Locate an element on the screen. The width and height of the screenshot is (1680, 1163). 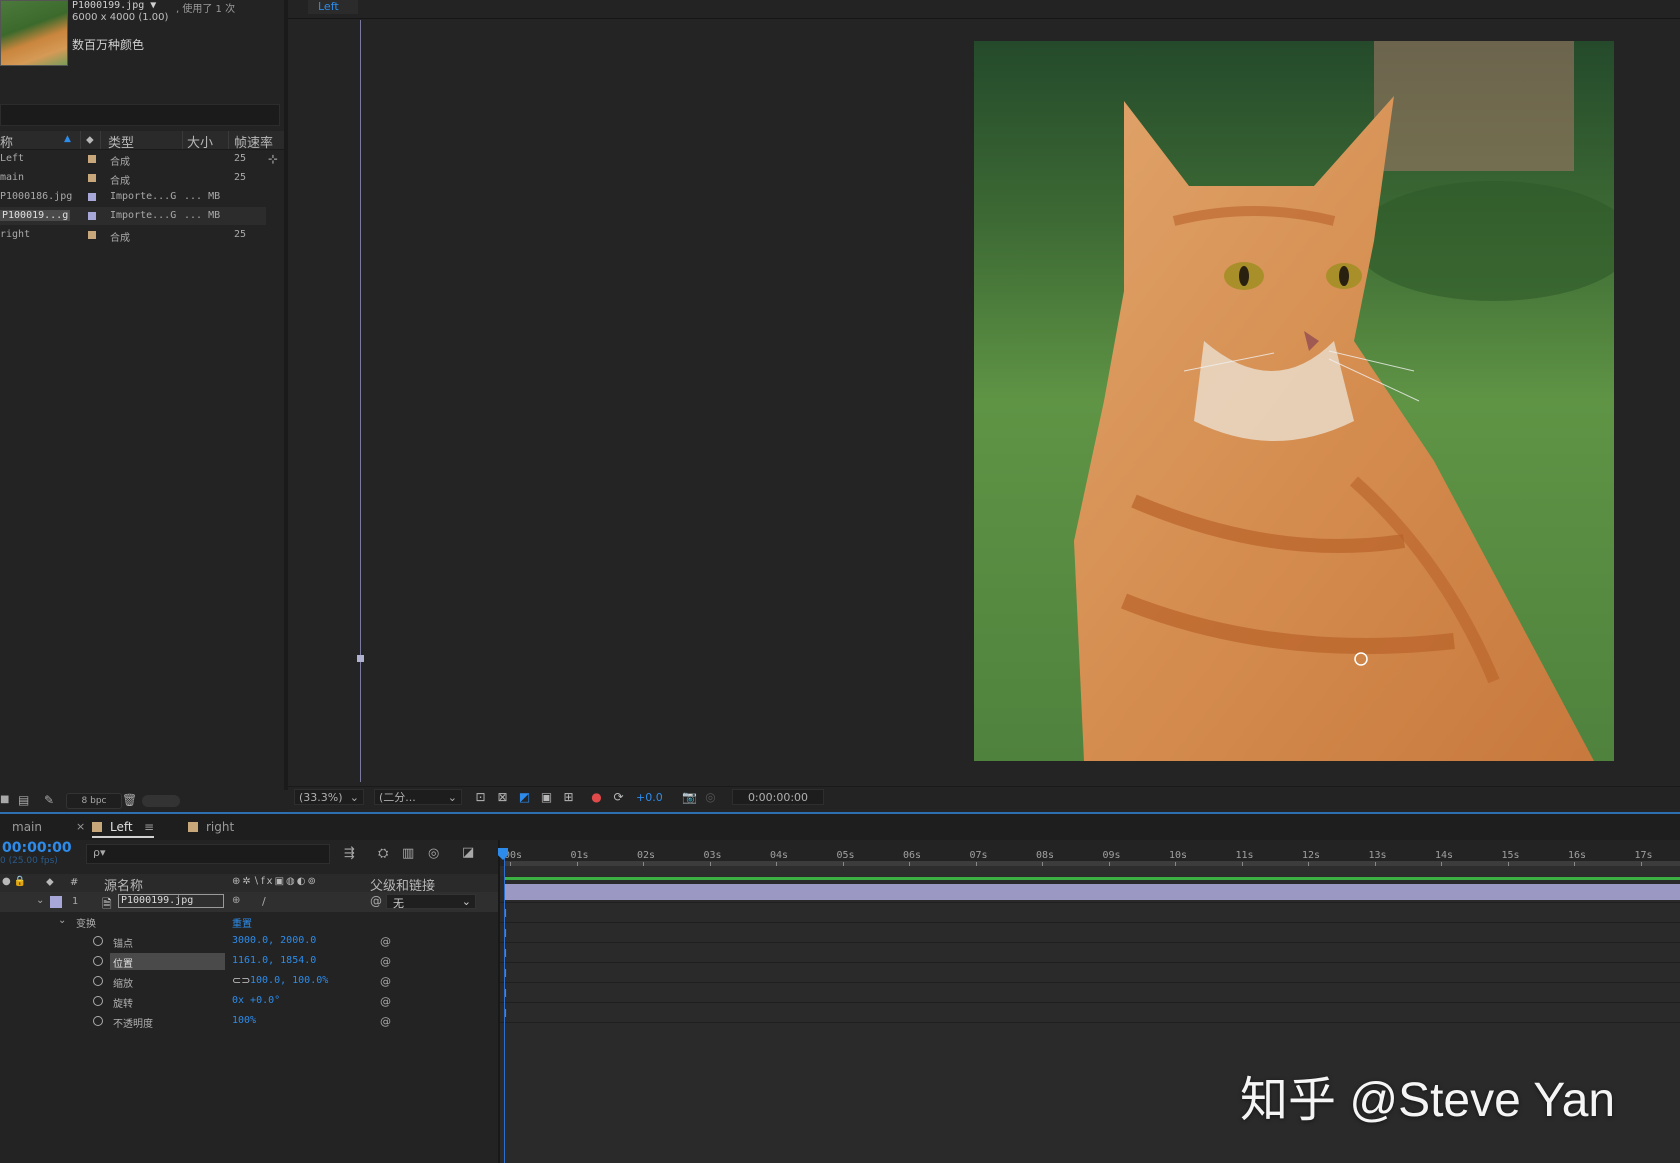
constrain-proportions-icon: ⊂⊃ is located at coordinates (241, 980).